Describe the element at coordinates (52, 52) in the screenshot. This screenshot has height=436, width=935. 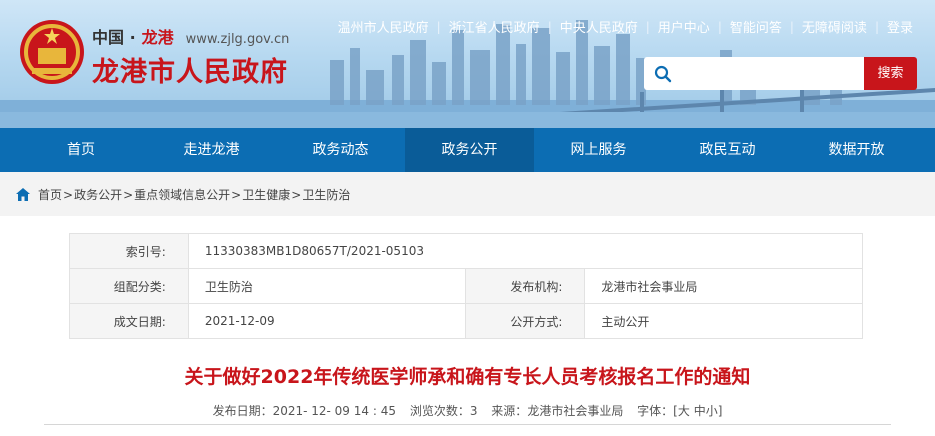
I see `national-emblem-icon` at that location.